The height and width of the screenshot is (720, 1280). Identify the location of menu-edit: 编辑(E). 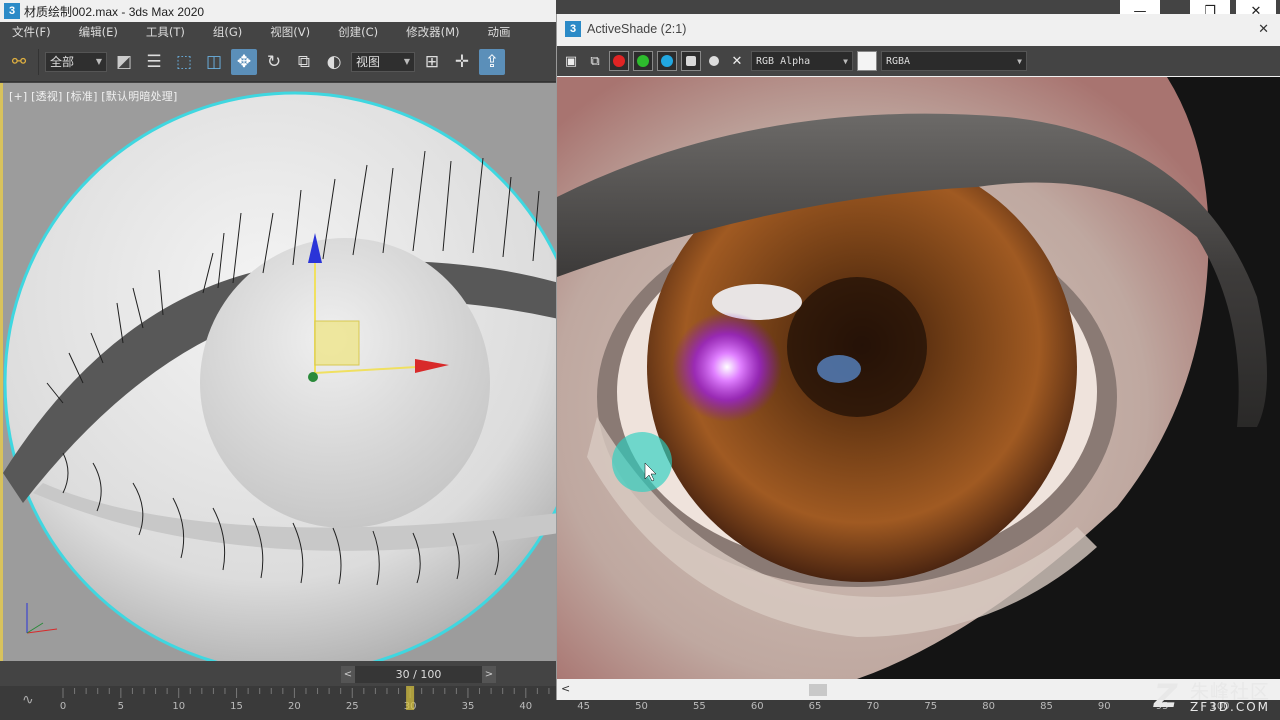
(98, 32).